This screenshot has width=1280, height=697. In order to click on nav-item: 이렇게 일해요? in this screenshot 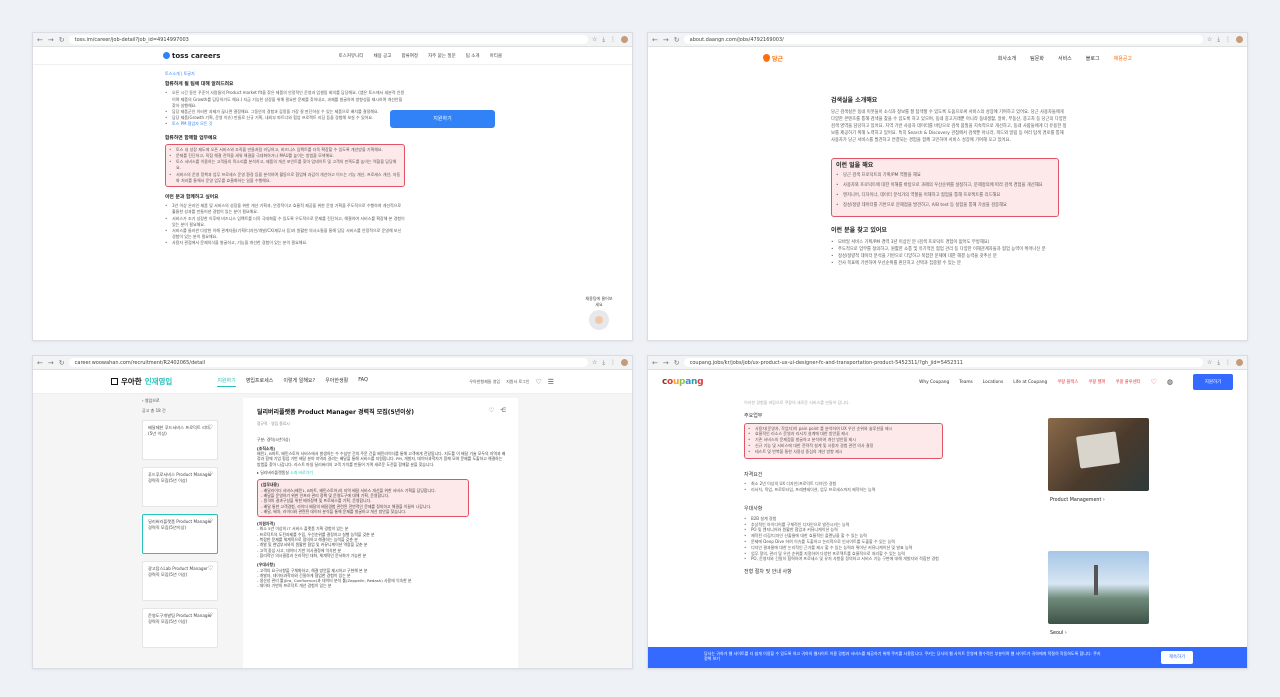, I will do `click(299, 382)`.